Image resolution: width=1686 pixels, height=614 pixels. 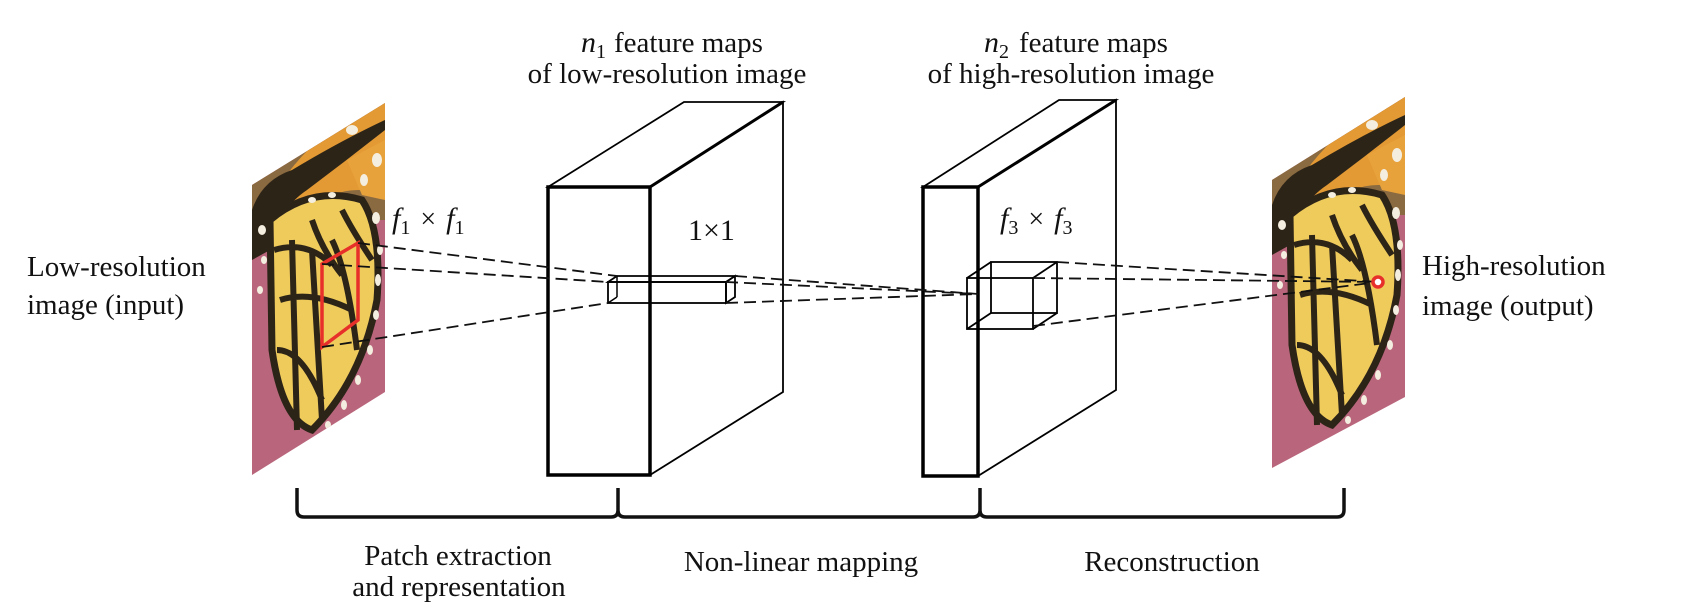 What do you see at coordinates (671, 289) in the screenshot?
I see `mapping-kernel-bar` at bounding box center [671, 289].